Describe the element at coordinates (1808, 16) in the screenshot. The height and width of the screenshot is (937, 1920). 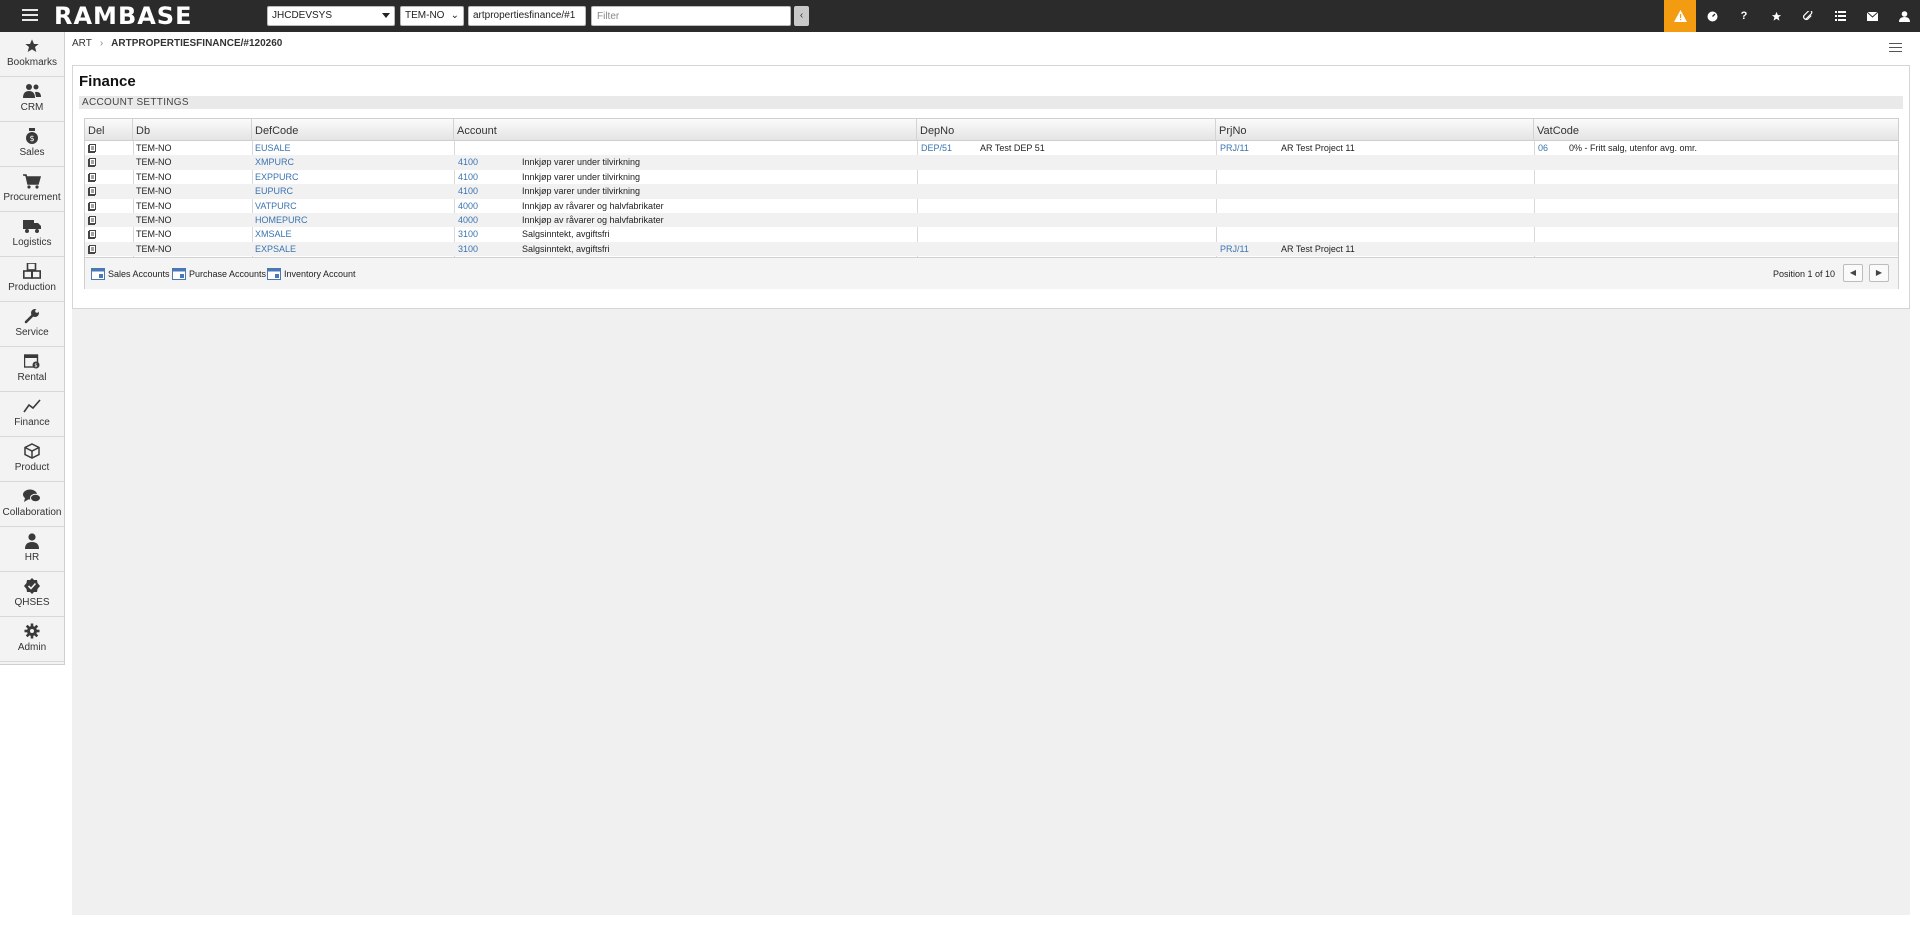
I see `paperclip-icon` at that location.